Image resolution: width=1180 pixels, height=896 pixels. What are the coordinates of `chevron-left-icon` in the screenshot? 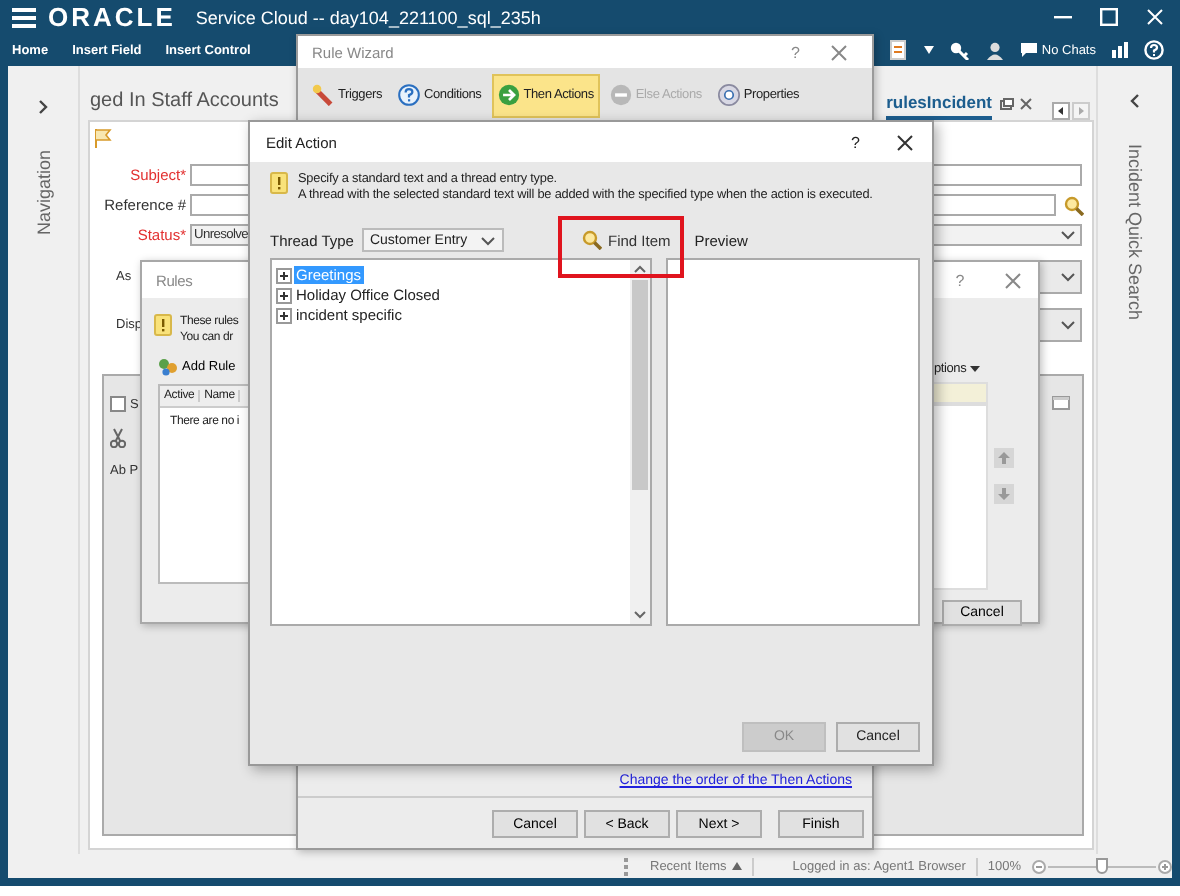 It's located at (1135, 101).